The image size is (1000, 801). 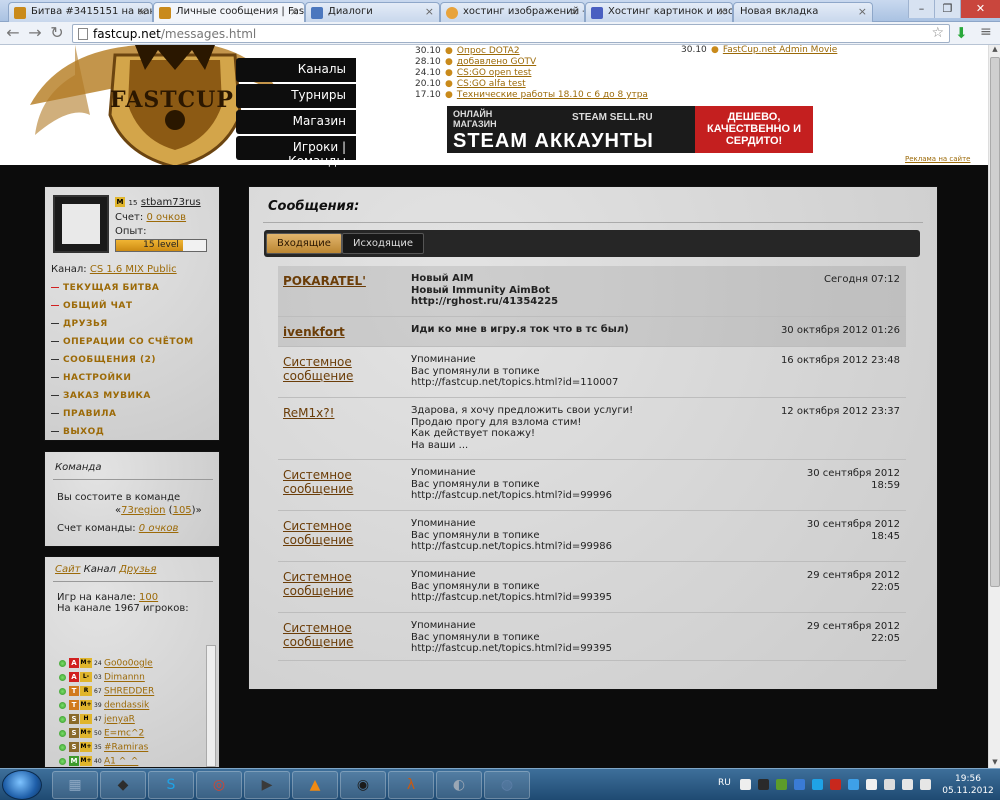 What do you see at coordinates (171, 785) in the screenshot?
I see `skype-icon: S` at bounding box center [171, 785].